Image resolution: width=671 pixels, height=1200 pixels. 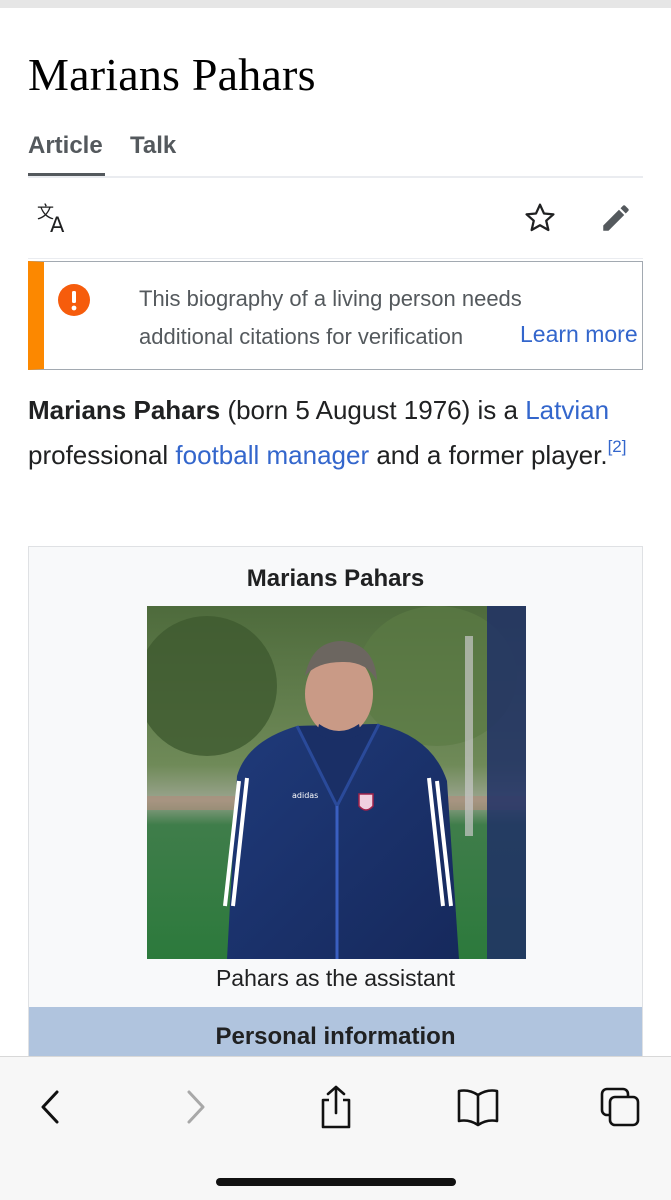 I want to click on latvian-link: Latvian, so click(x=567, y=410).